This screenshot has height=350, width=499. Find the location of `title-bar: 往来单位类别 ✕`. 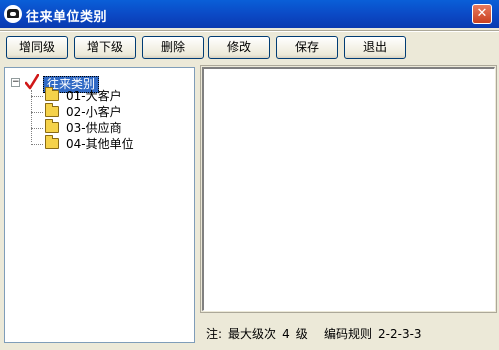

title-bar: 往来单位类别 ✕ is located at coordinates (249, 14).